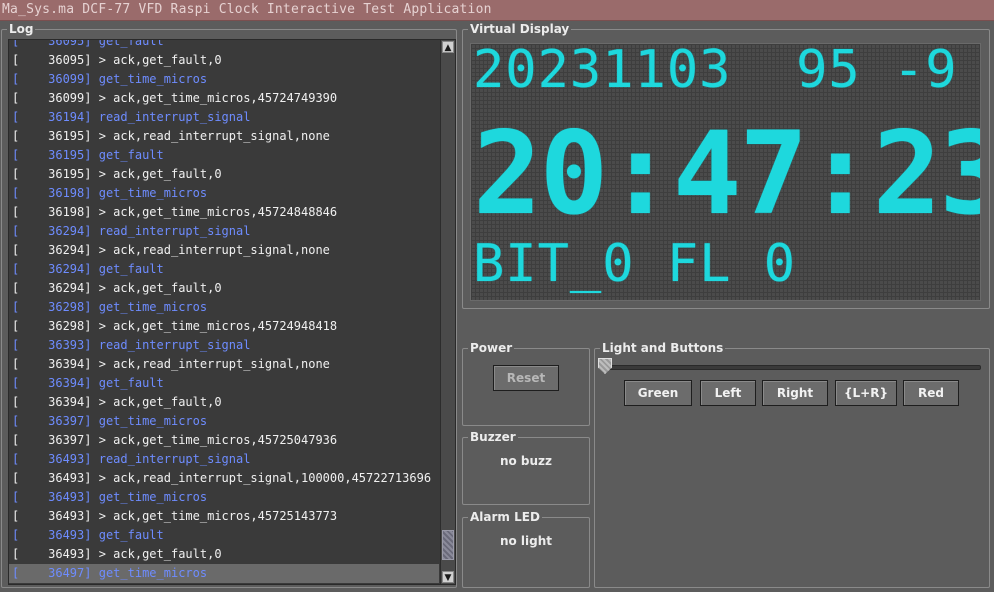  What do you see at coordinates (224, 402) in the screenshot?
I see `log-line: [ 36394] > ack,get_fault,0` at bounding box center [224, 402].